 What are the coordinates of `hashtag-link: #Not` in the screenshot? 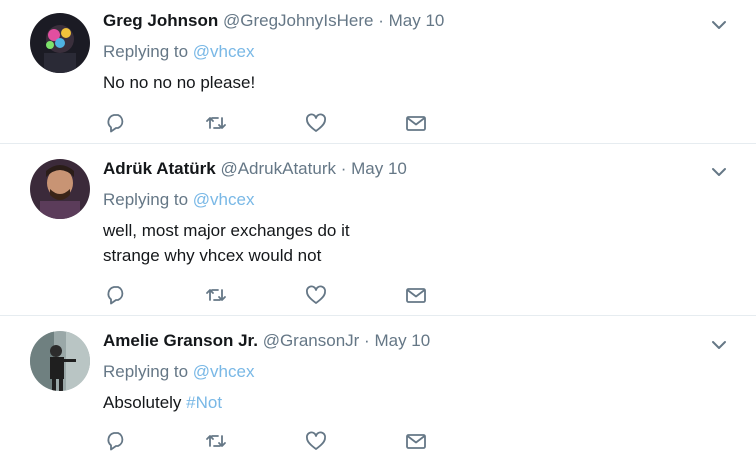 It's located at (204, 402).